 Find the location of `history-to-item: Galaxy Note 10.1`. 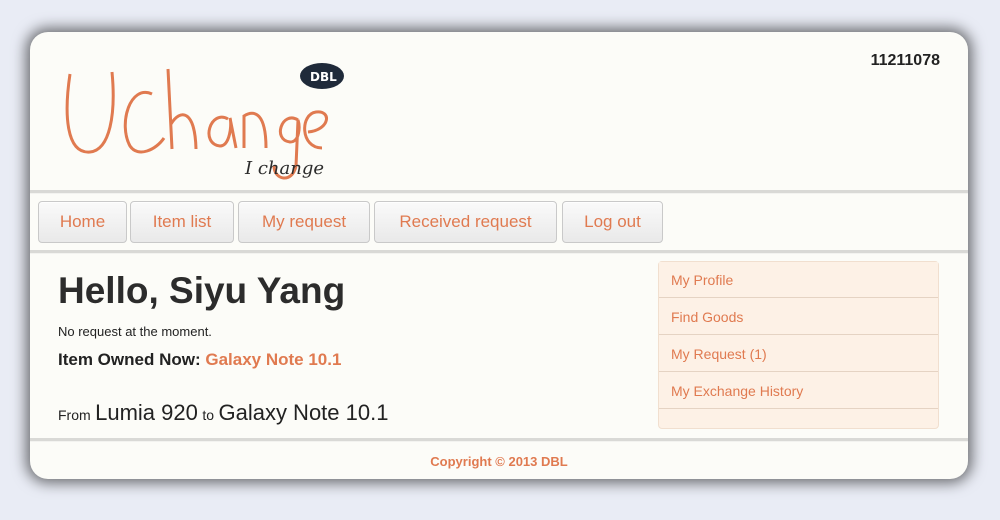

history-to-item: Galaxy Note 10.1 is located at coordinates (303, 412).